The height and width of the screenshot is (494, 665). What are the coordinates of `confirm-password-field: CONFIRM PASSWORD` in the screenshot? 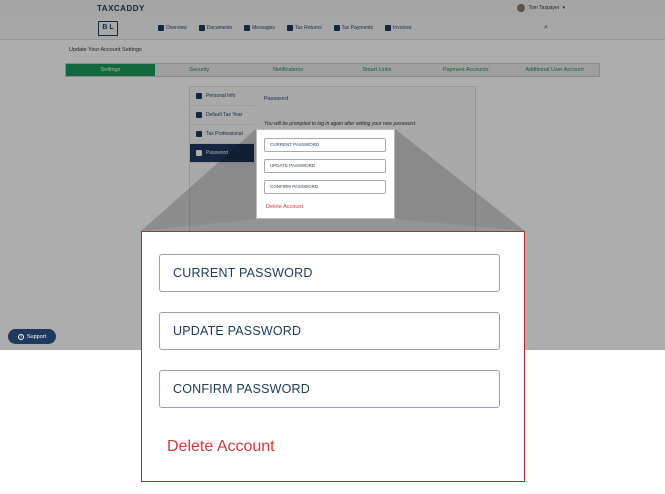 It's located at (329, 389).